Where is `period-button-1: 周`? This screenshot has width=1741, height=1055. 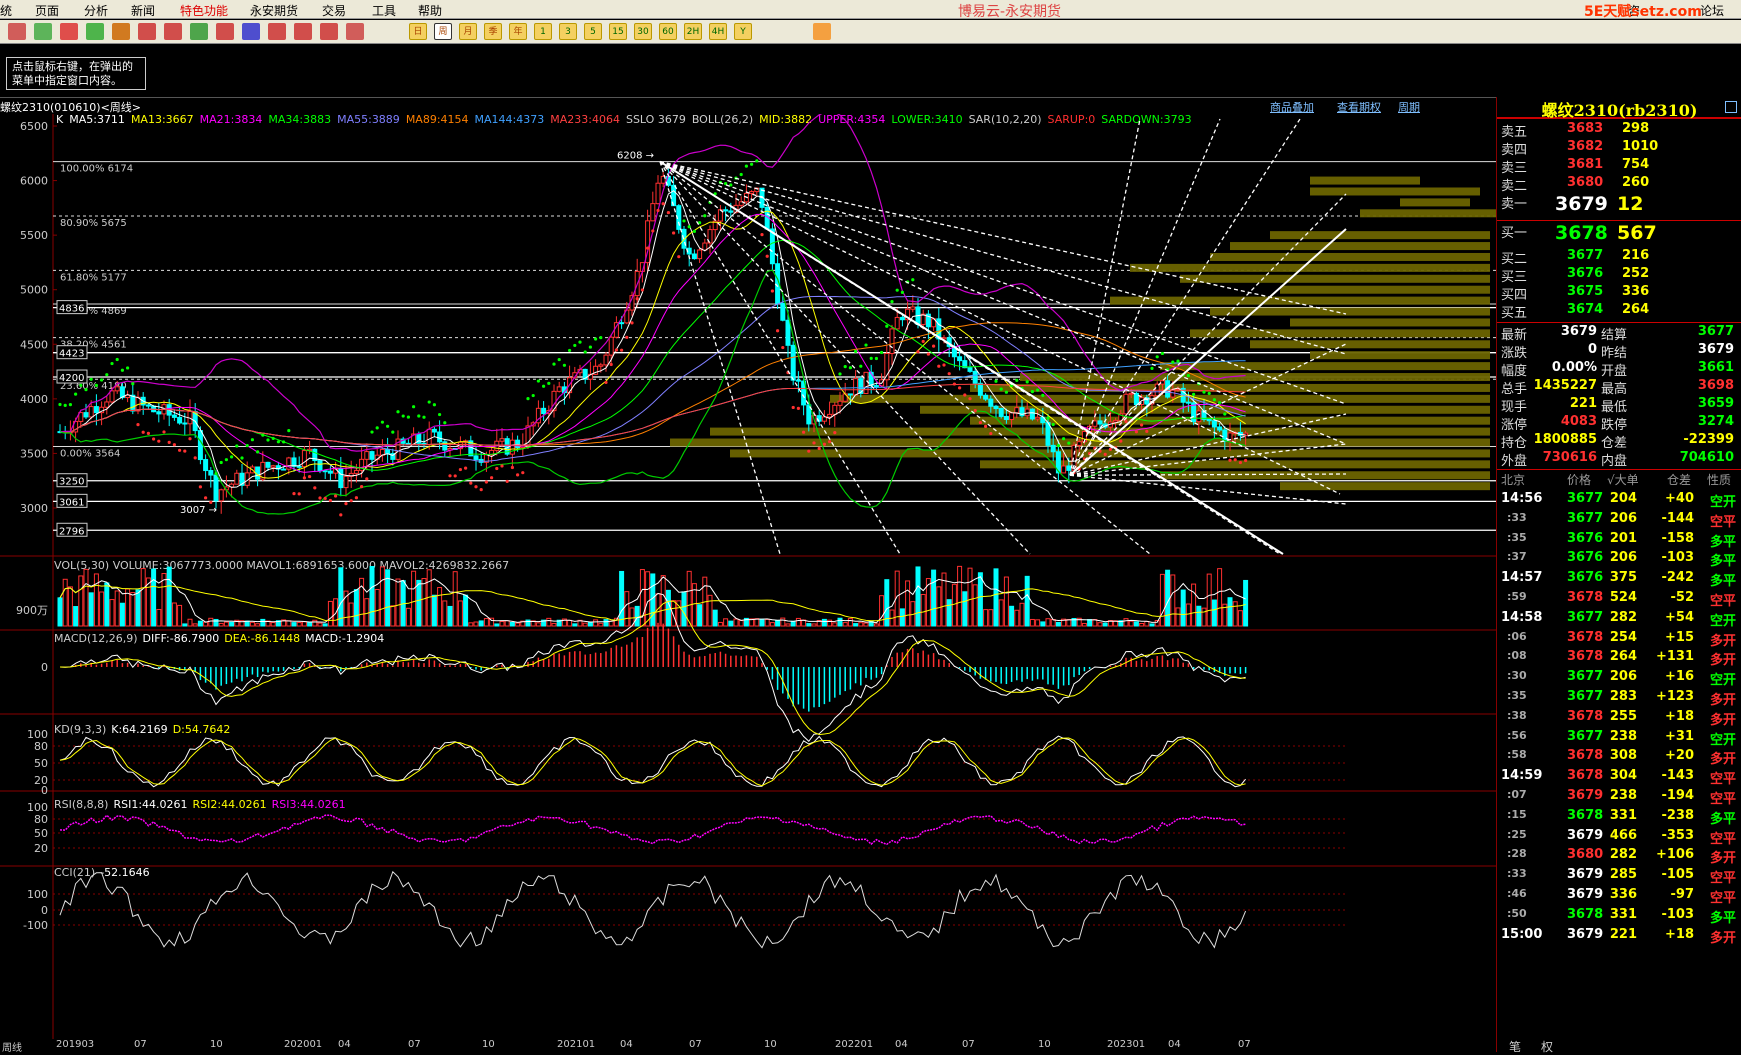 period-button-1: 周 is located at coordinates (443, 31).